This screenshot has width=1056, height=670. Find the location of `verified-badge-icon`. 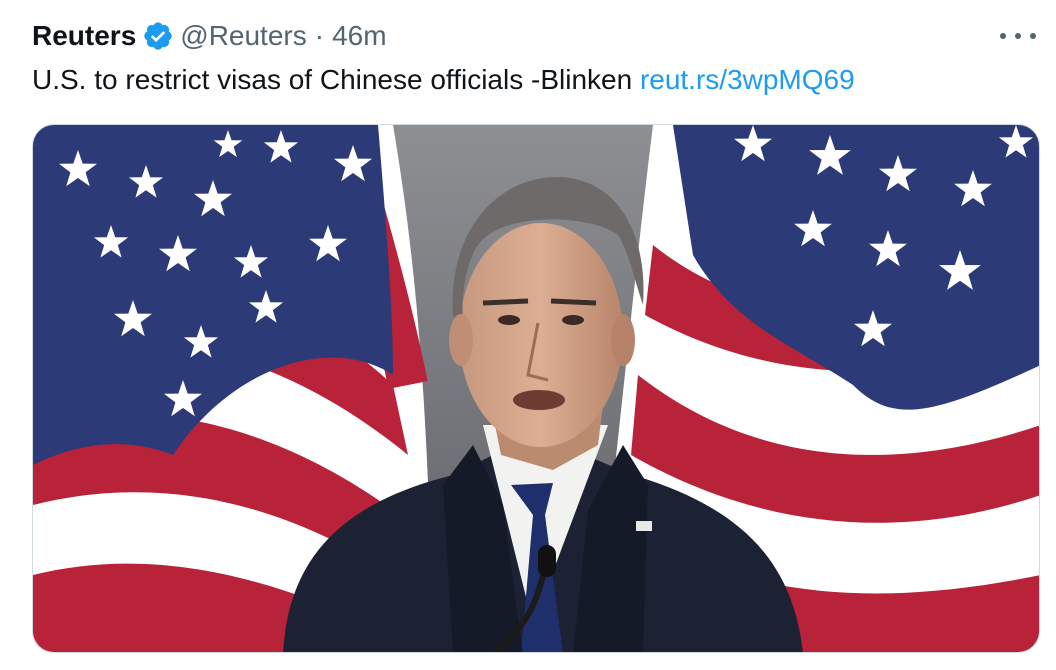

verified-badge-icon is located at coordinates (158, 36).